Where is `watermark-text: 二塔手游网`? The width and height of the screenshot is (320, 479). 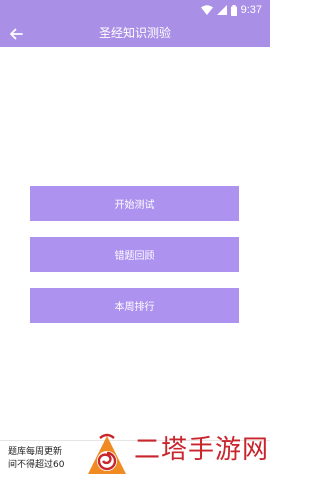
watermark-text: 二塔手游网 is located at coordinates (202, 450).